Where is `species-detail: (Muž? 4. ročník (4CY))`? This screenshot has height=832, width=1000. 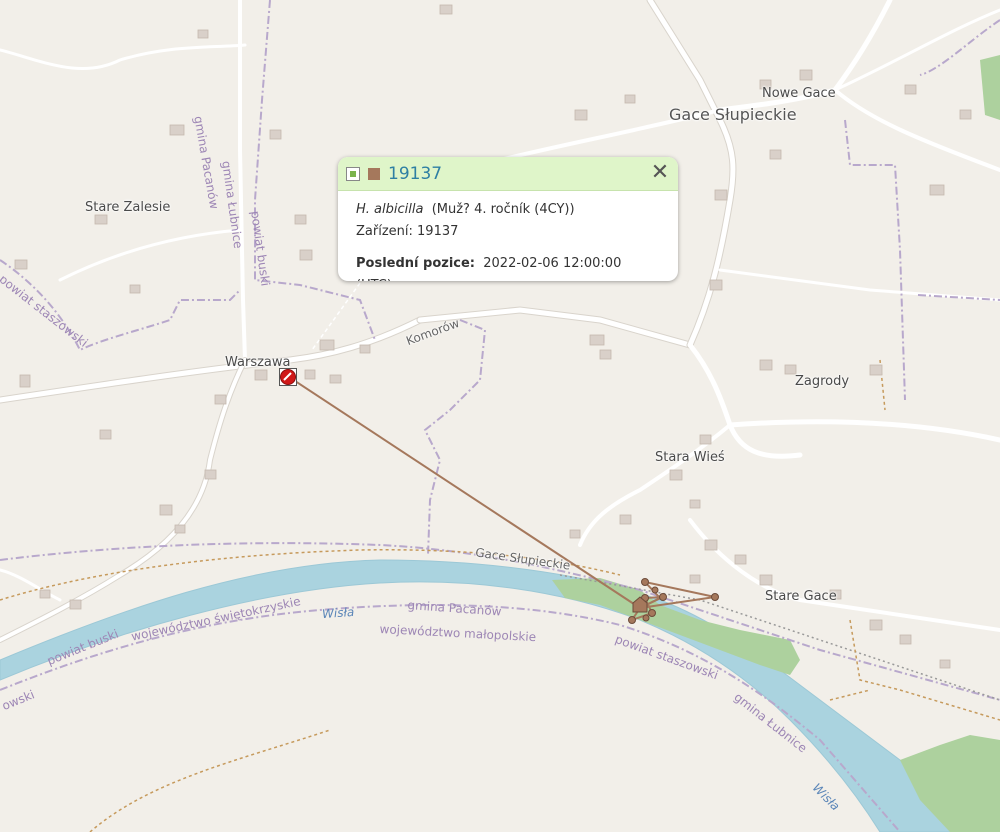 species-detail: (Muž? 4. ročník (4CY)) is located at coordinates (503, 209).